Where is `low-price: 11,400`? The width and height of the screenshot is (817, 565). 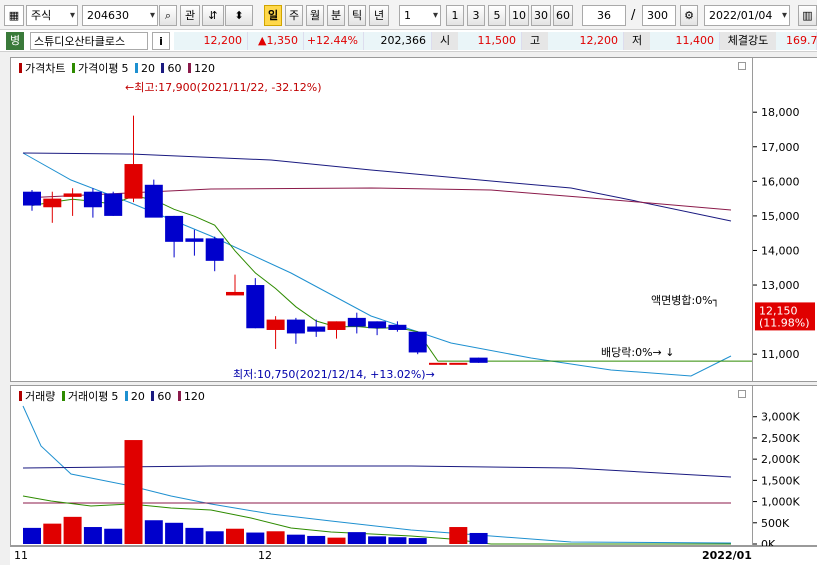 low-price: 11,400 is located at coordinates (685, 41).